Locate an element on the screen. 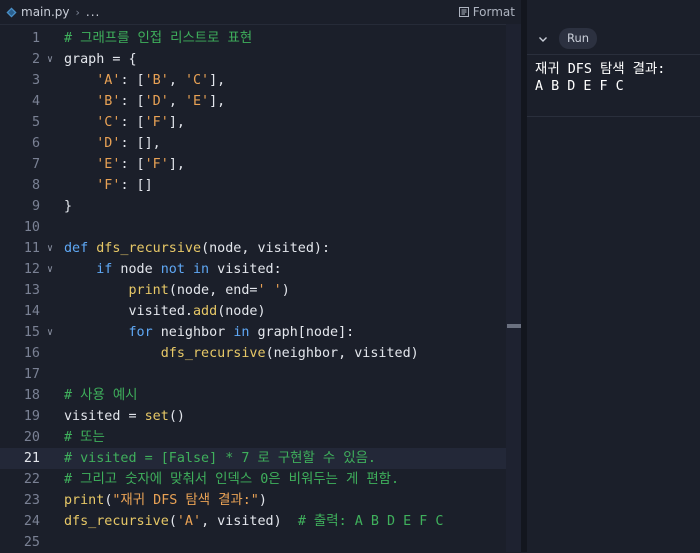  line-number: 12 is located at coordinates (31, 269).